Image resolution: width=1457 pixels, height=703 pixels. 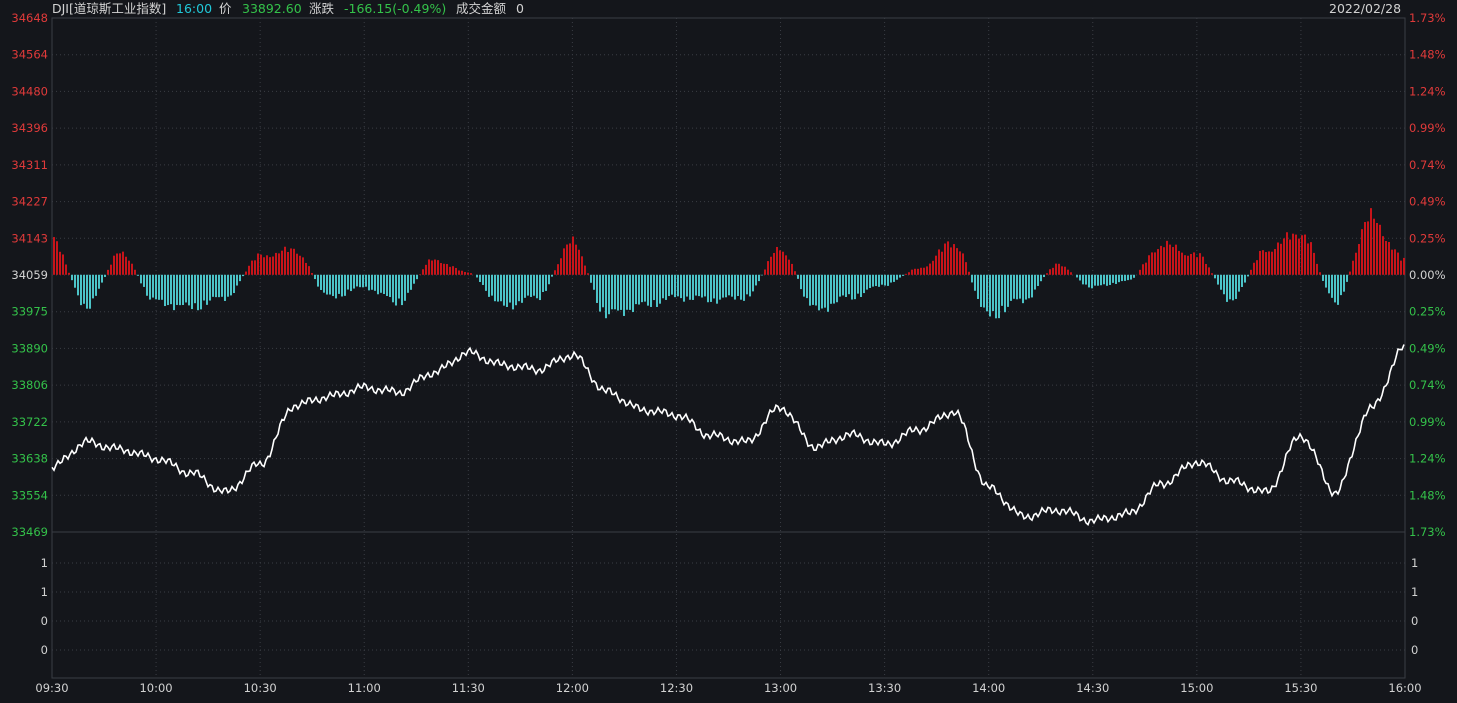 I want to click on time-tick-label: 13:00, so click(x=780, y=688).